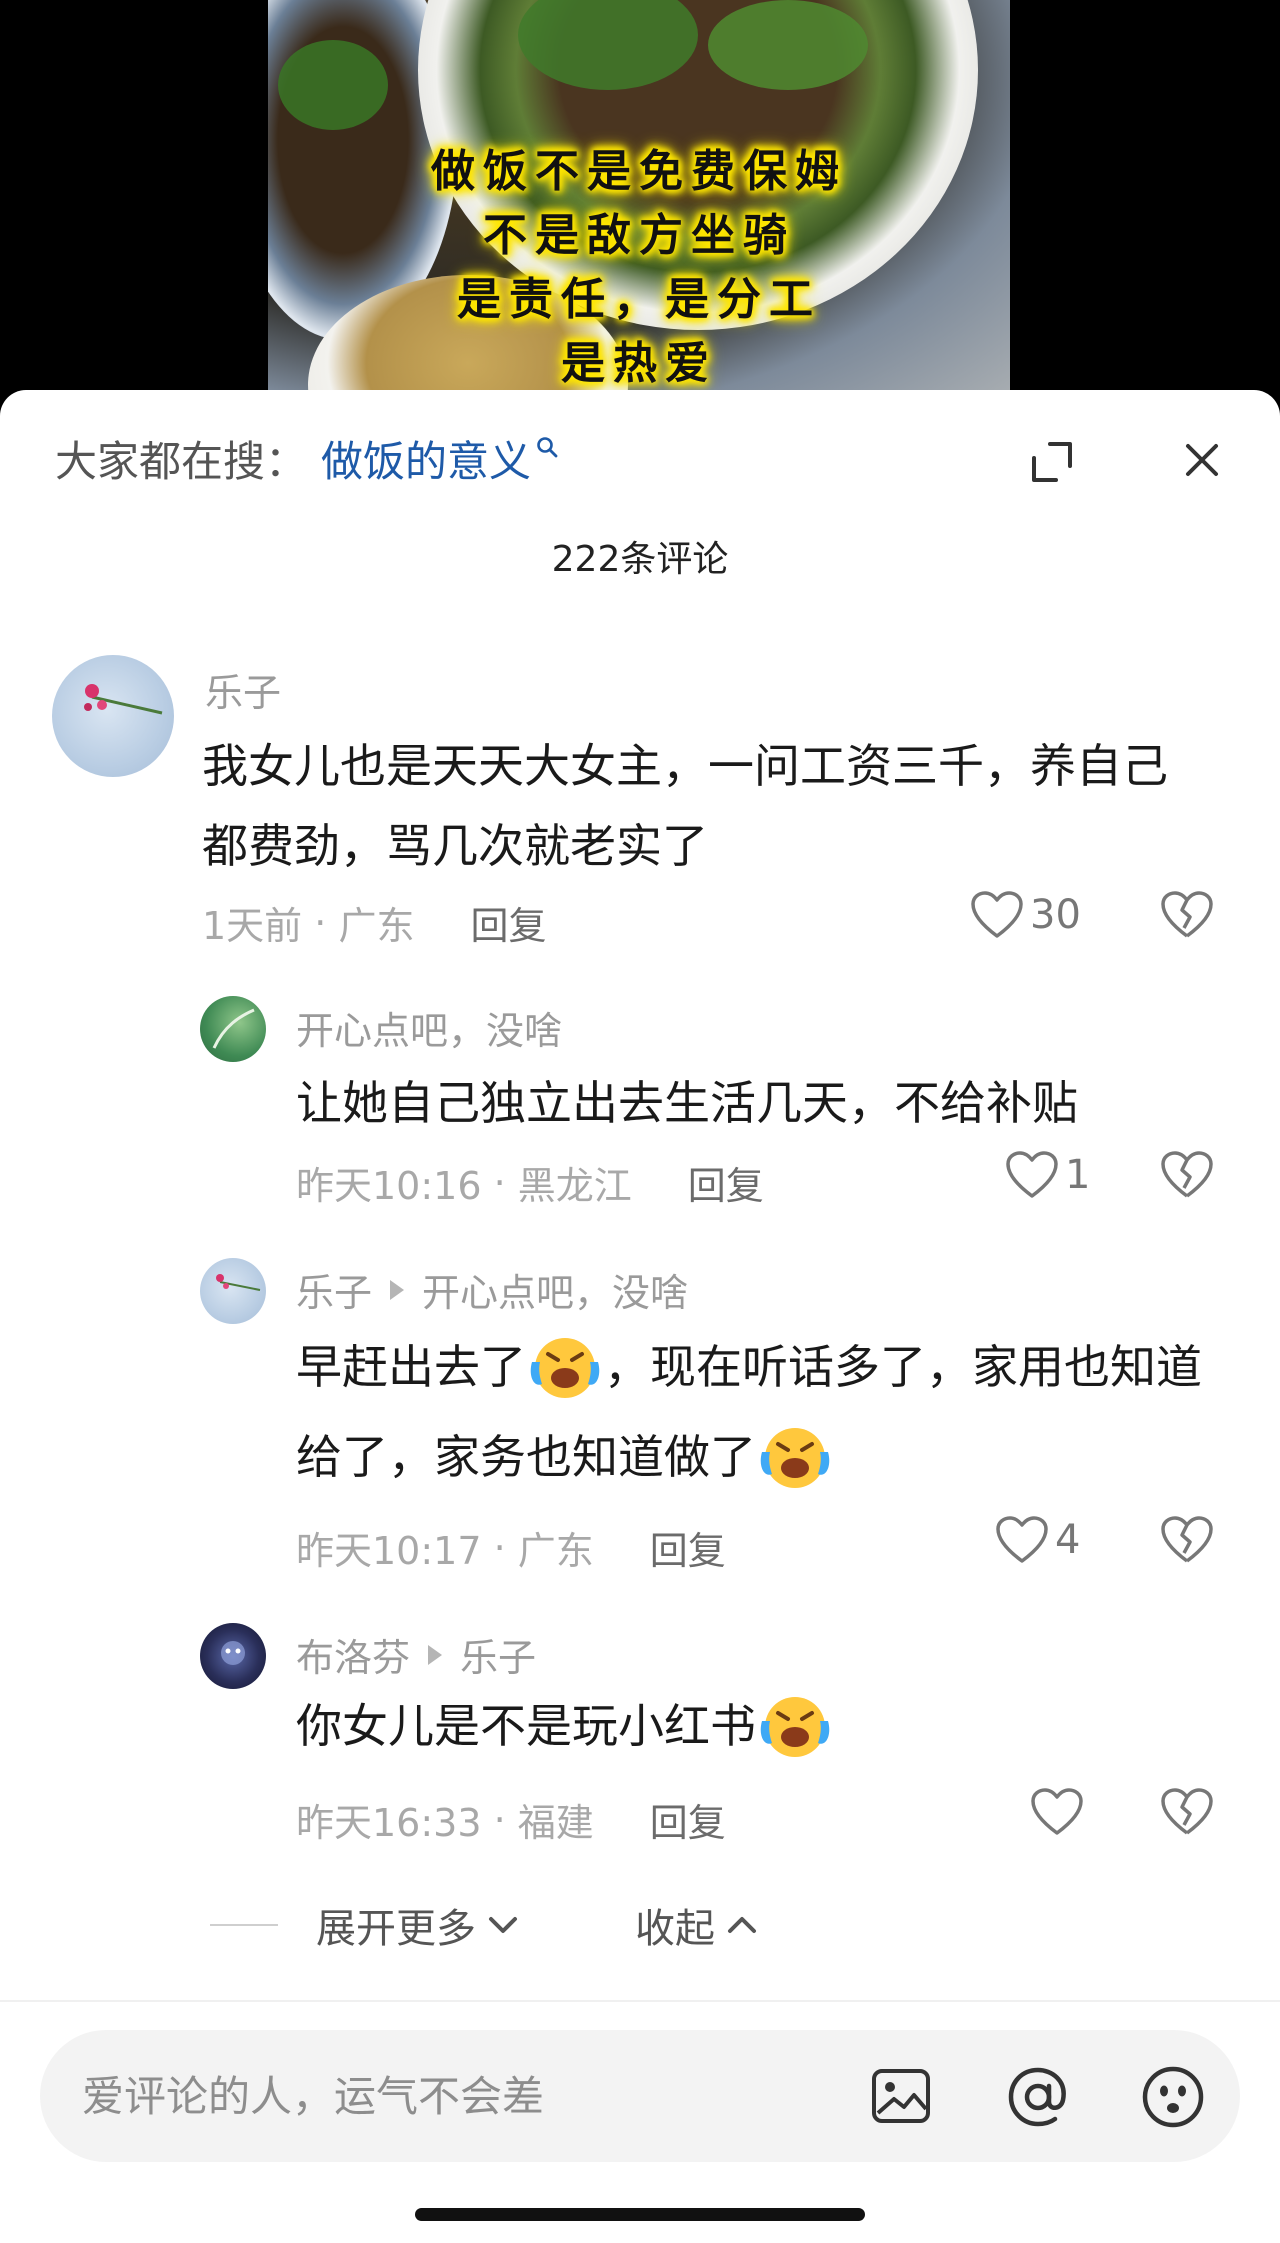 This screenshot has width=1280, height=2243. I want to click on reply-text: 早赶出去了 ，现在听话多了，家用也知道给了，家务也知道做了, so click(761, 1412).